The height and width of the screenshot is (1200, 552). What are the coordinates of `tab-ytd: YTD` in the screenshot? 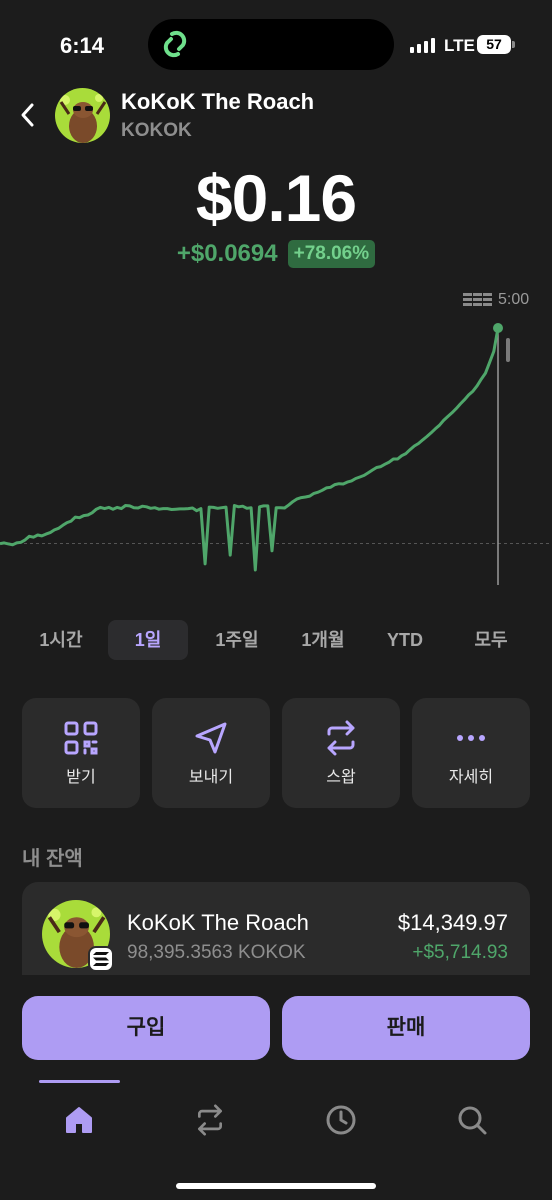 It's located at (405, 640).